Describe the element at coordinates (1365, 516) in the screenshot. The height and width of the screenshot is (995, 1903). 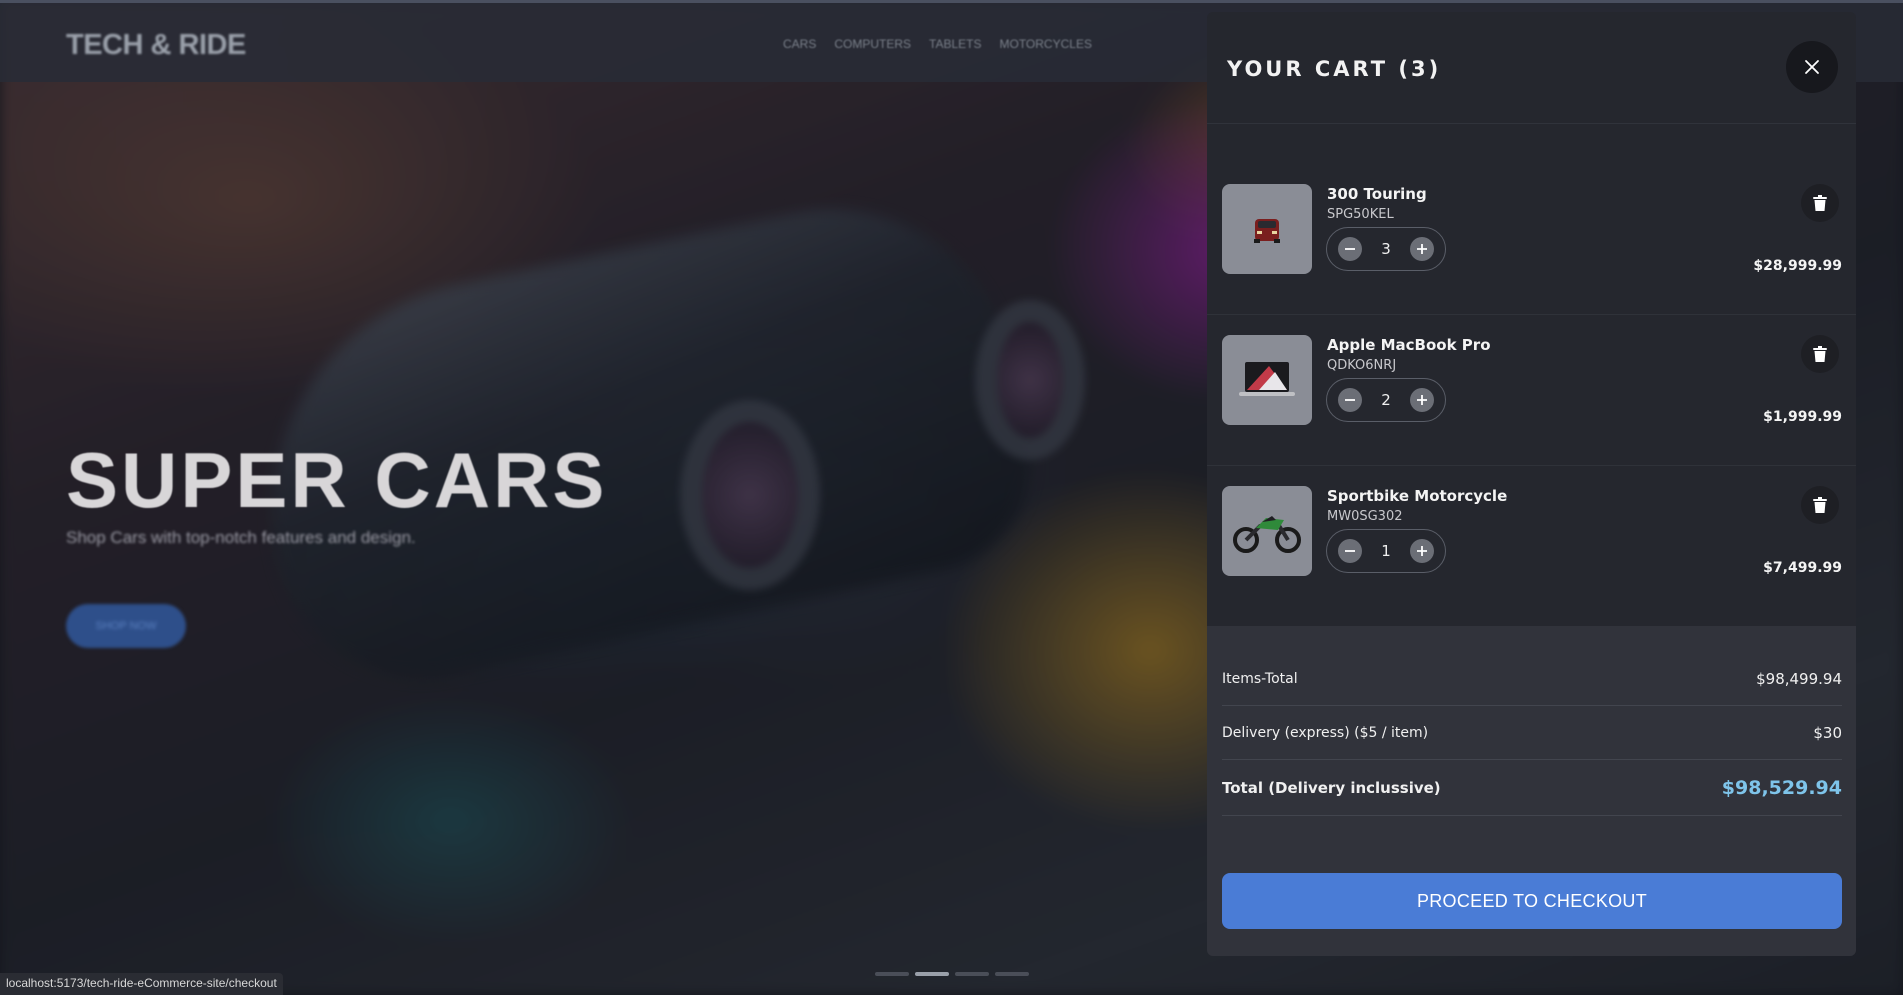
I see `item-sku: MW0SG302` at that location.